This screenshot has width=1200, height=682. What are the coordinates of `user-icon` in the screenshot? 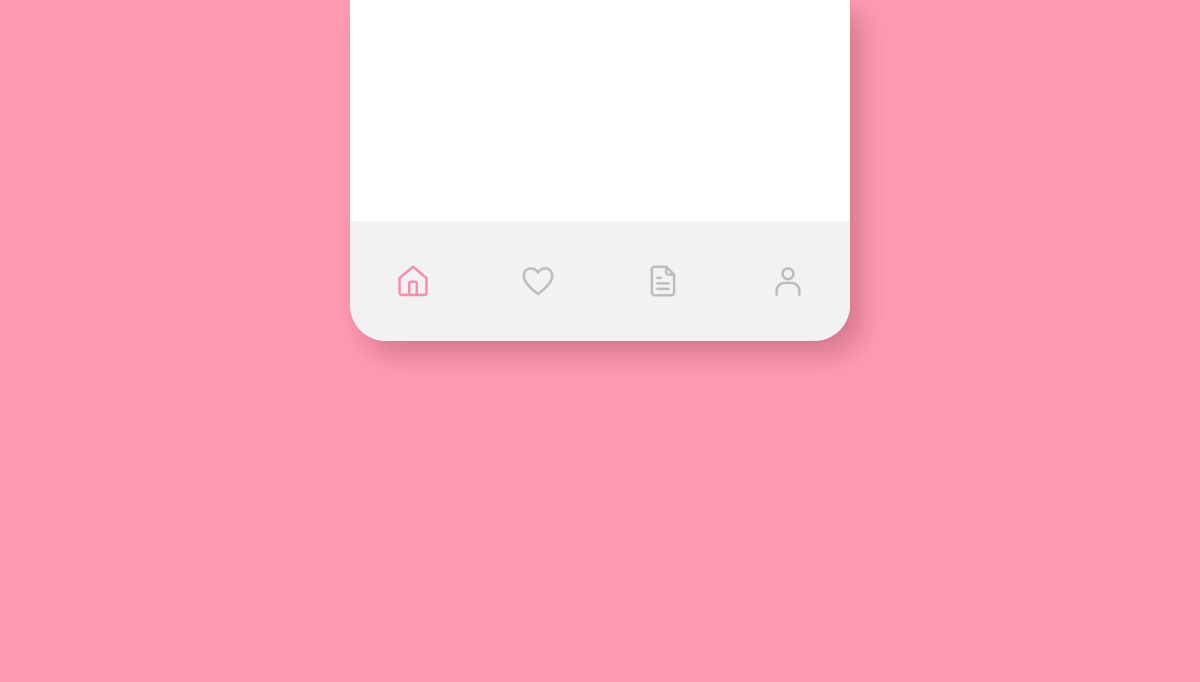 It's located at (788, 281).